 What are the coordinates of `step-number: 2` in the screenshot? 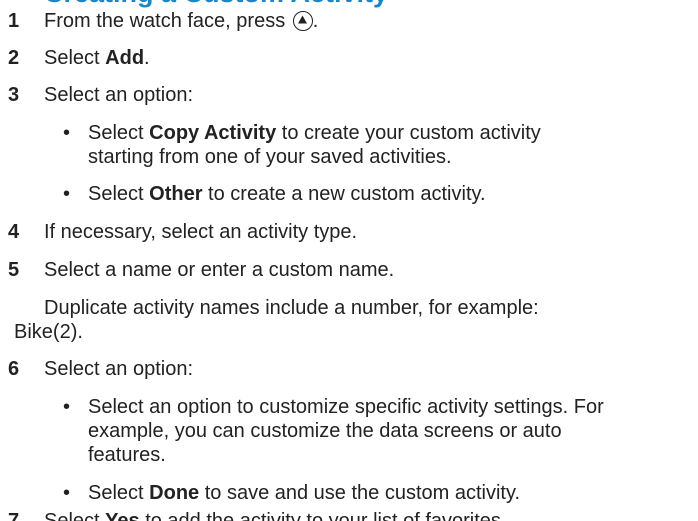 It's located at (14, 58).